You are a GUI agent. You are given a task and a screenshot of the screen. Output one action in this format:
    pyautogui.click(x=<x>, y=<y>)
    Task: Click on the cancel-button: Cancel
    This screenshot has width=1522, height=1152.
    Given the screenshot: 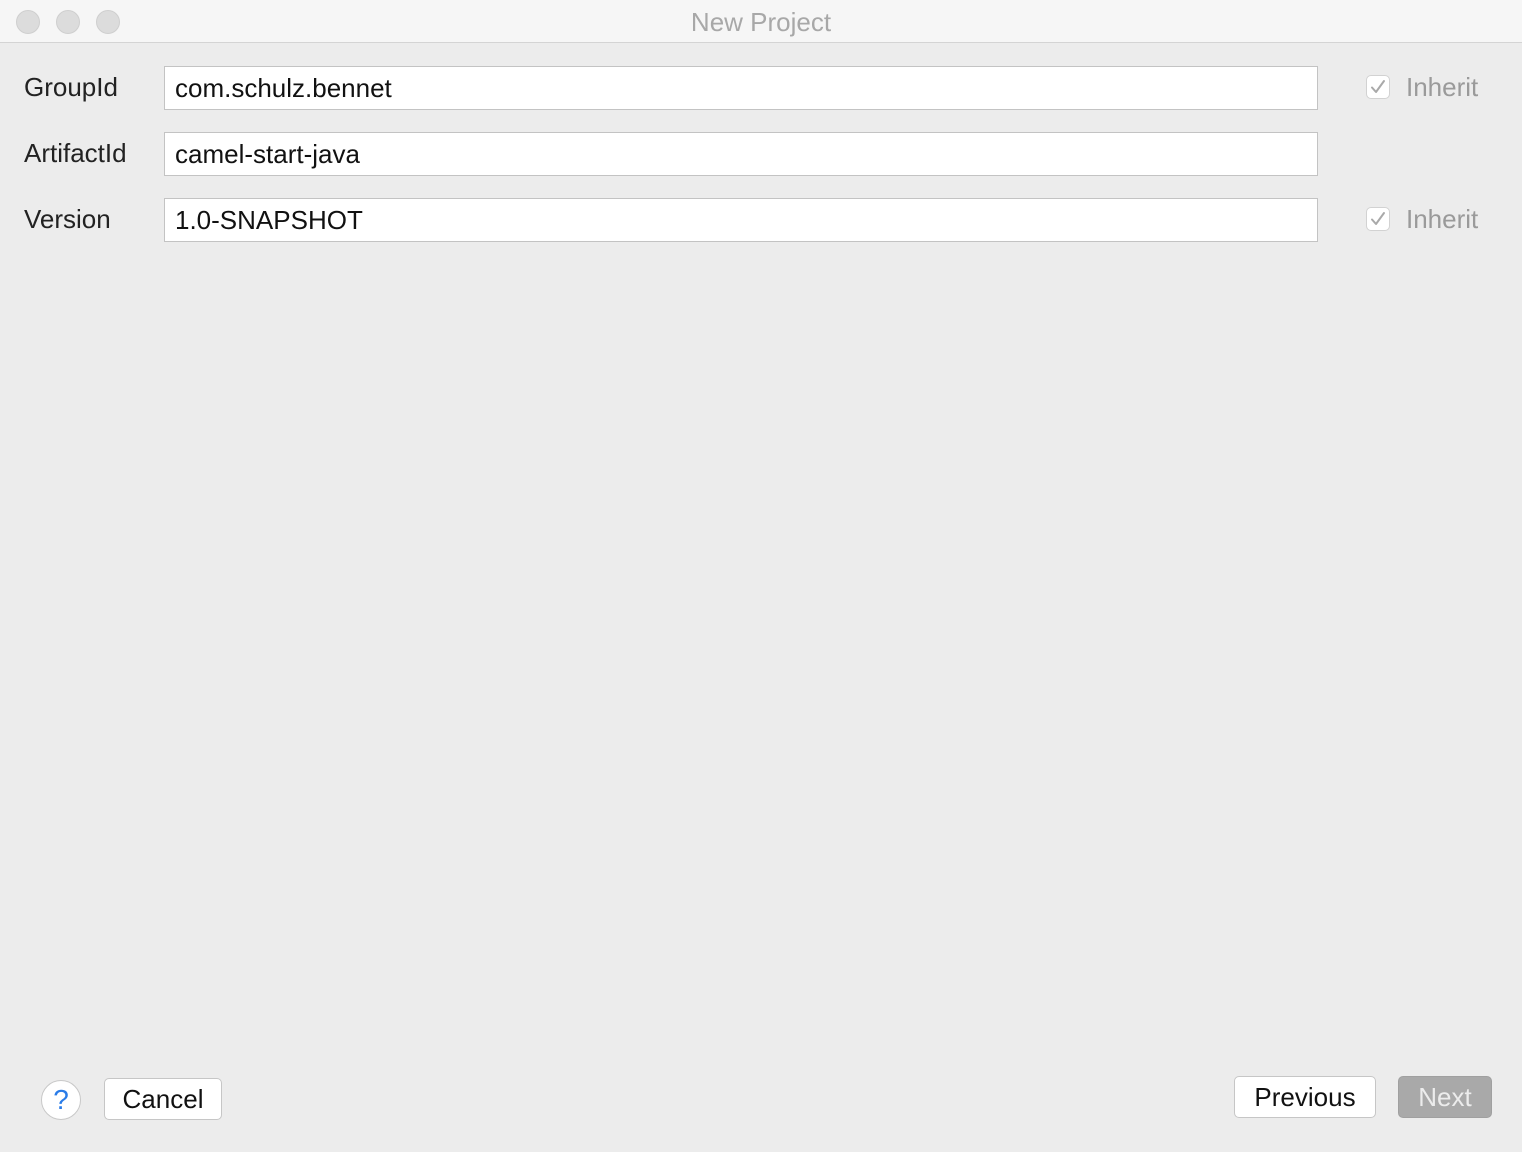 What is the action you would take?
    pyautogui.click(x=163, y=1099)
    